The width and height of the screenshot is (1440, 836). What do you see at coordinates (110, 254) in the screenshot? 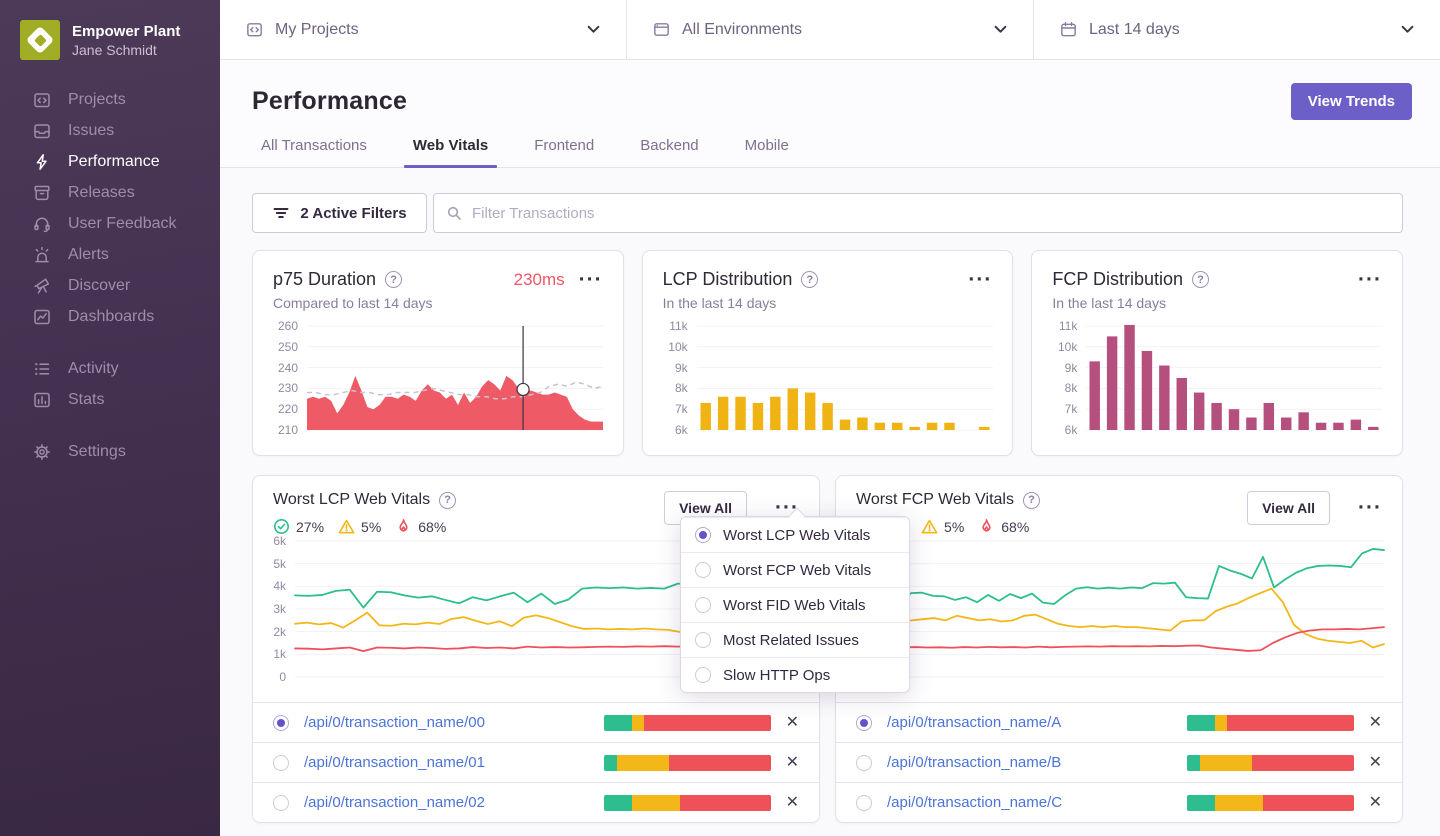
I see `sidebar-item-alerts: Alerts` at bounding box center [110, 254].